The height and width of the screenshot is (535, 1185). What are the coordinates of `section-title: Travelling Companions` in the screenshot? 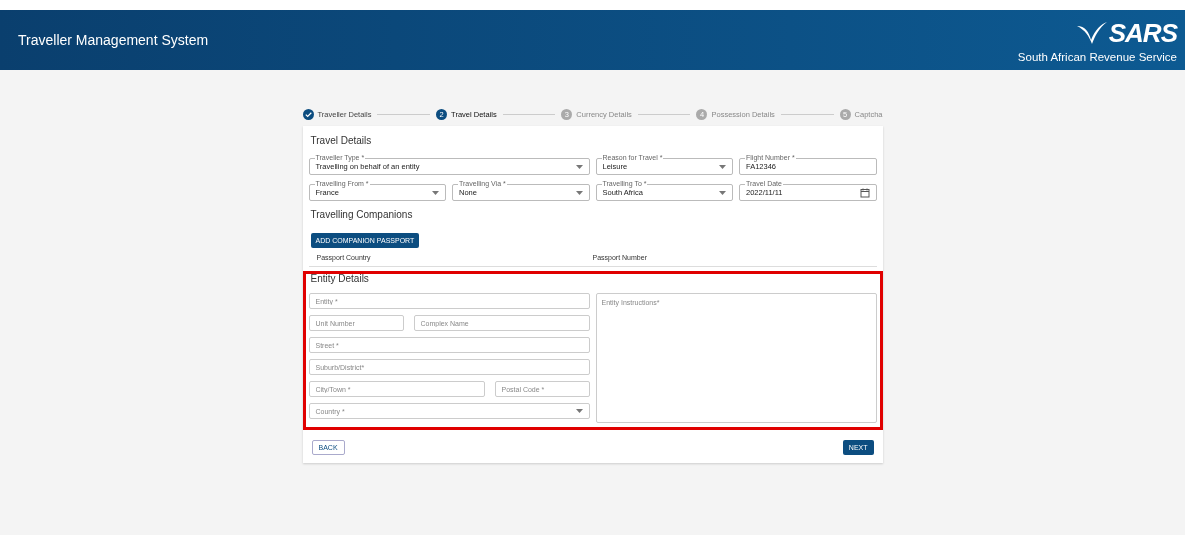 It's located at (362, 214).